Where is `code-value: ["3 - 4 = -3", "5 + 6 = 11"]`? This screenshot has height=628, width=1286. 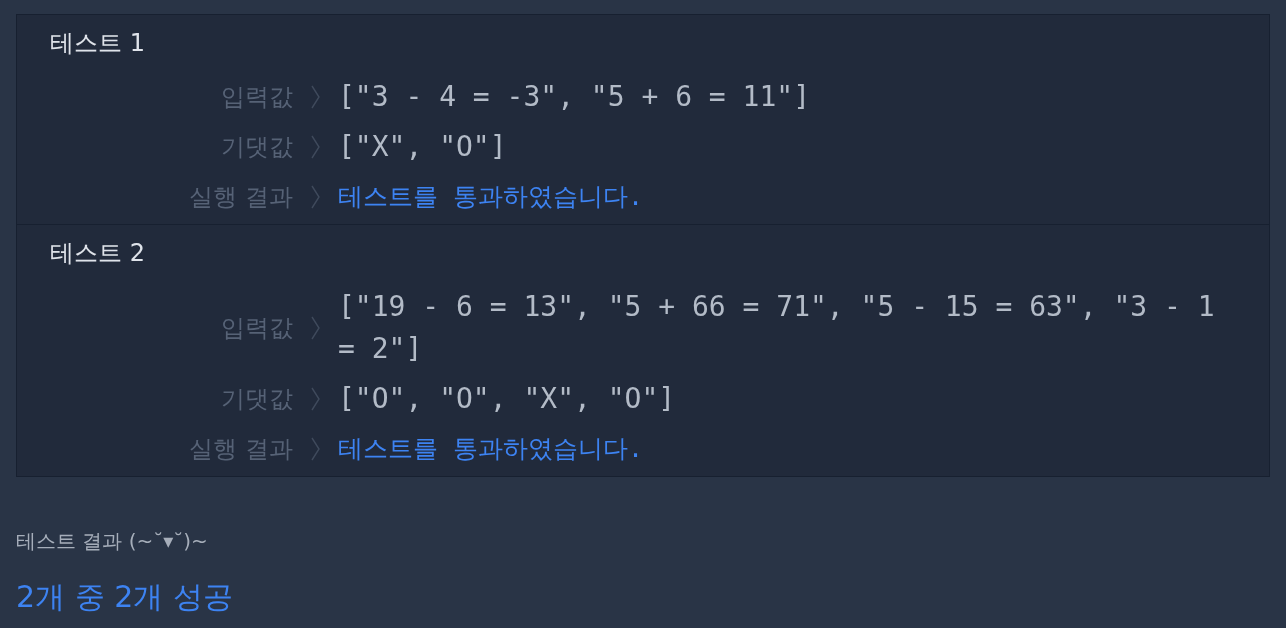
code-value: ["3 - 4 = -3", "5 + 6 = 11"] is located at coordinates (574, 96).